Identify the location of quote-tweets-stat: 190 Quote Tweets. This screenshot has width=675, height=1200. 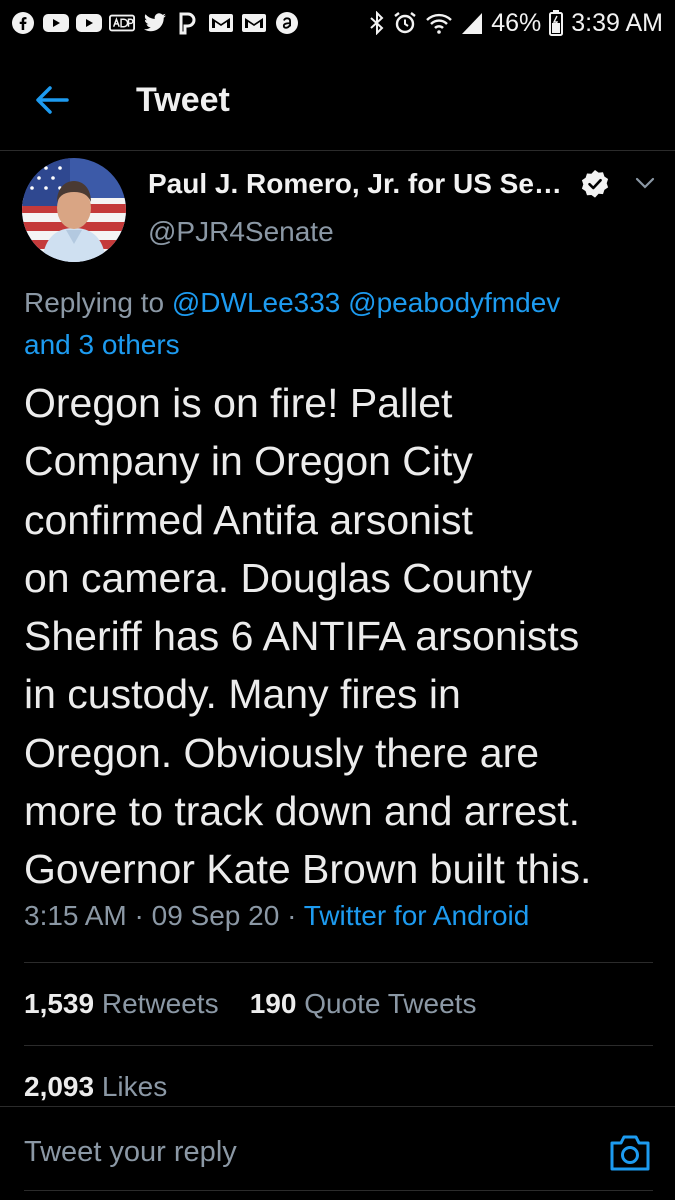
(363, 1003).